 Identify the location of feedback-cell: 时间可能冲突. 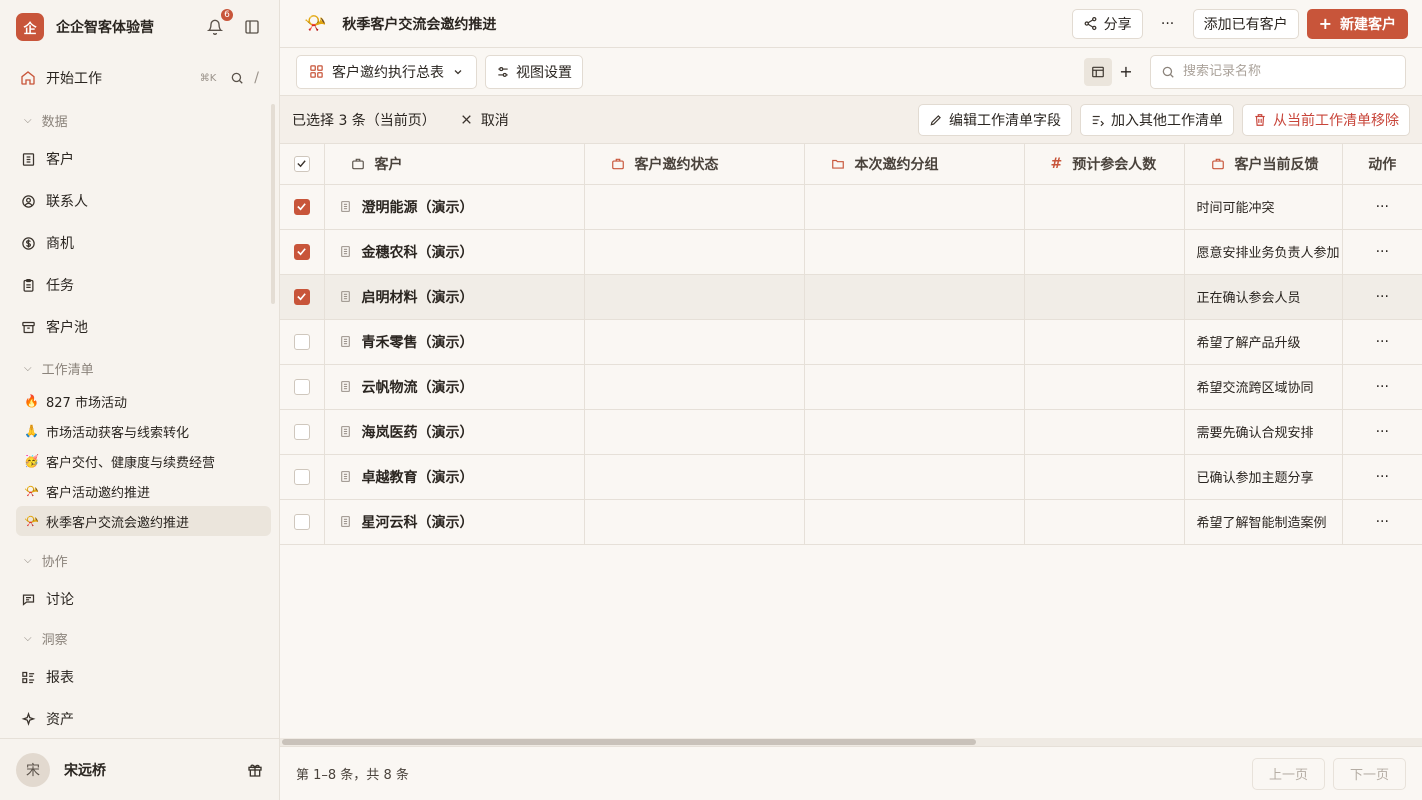
(1263, 207).